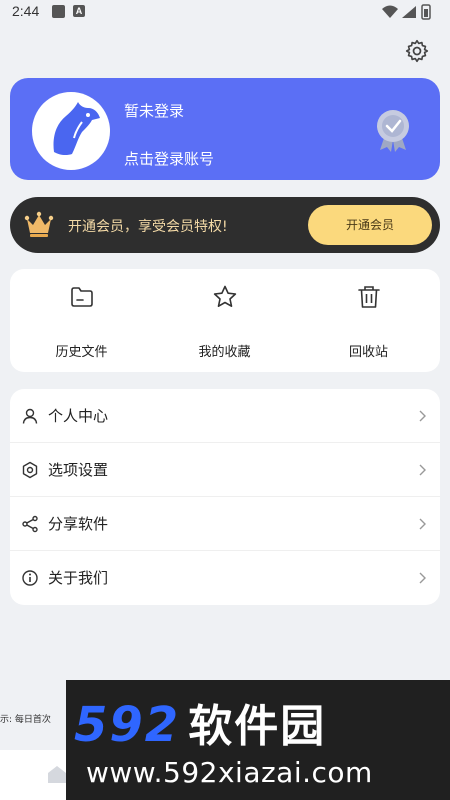  I want to click on crown-icon, so click(39, 224).